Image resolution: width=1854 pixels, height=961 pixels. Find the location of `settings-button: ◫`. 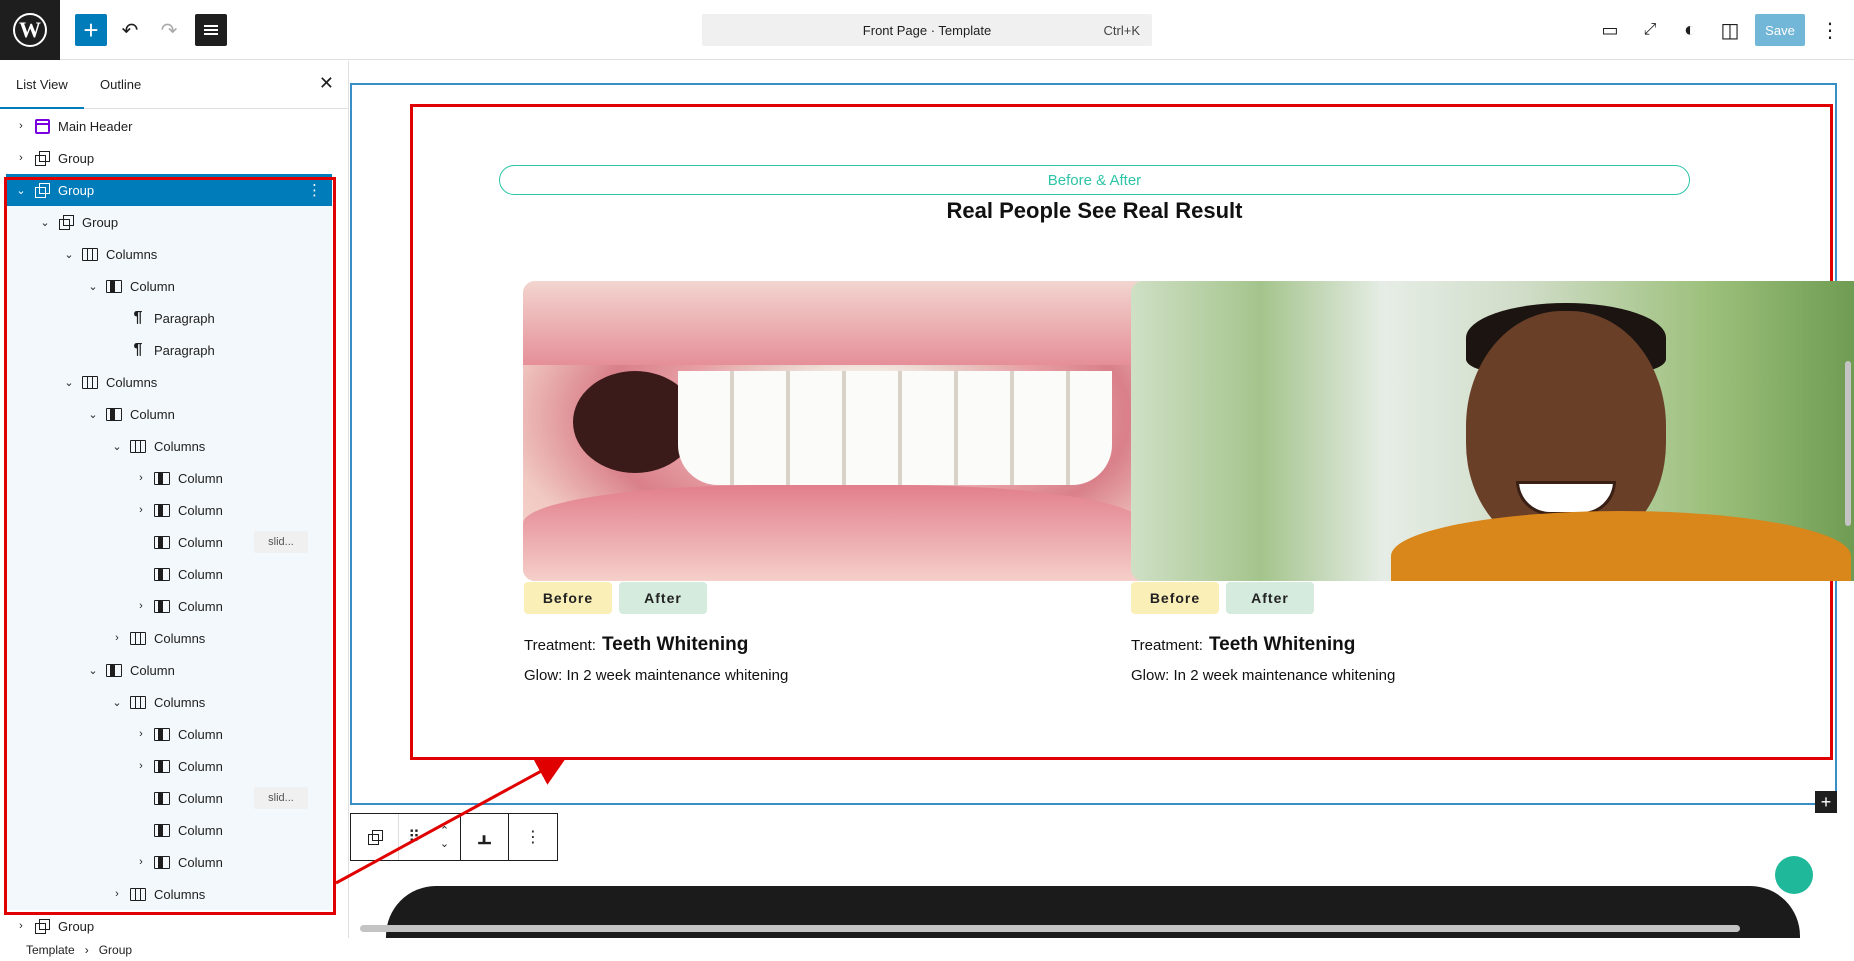

settings-button: ◫ is located at coordinates (1730, 30).